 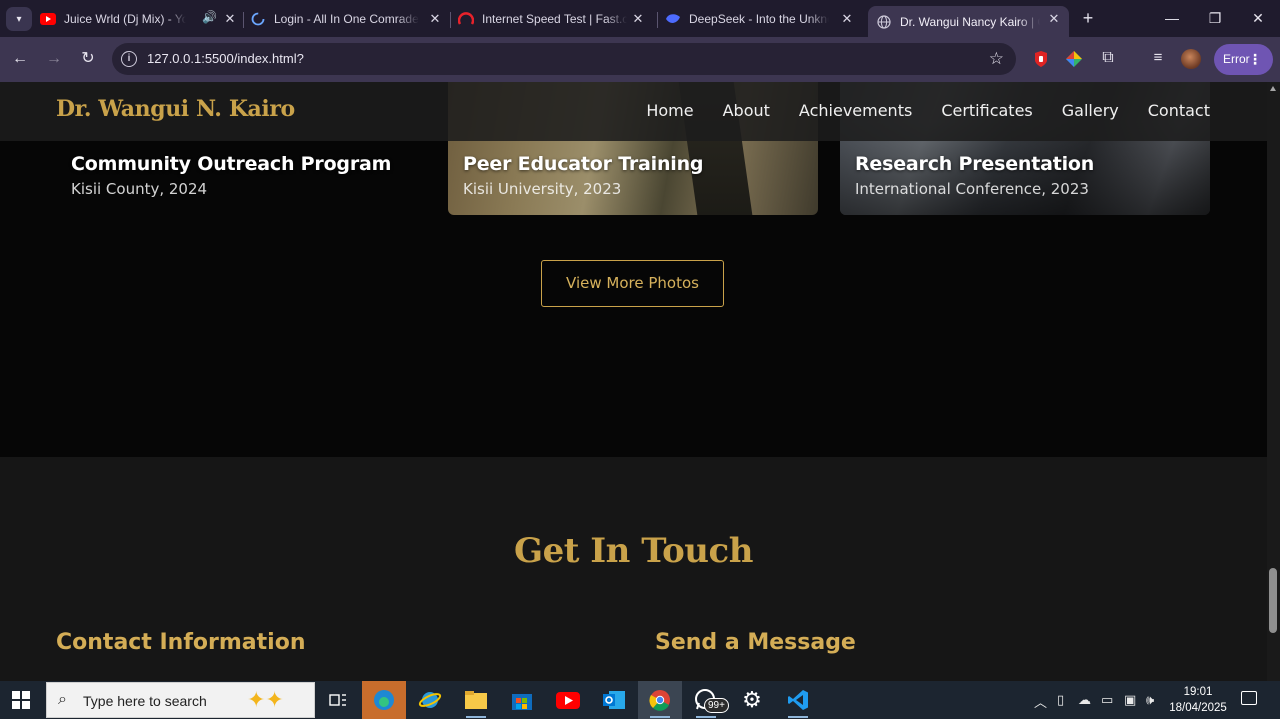 What do you see at coordinates (430, 700) in the screenshot?
I see `ie-icon` at bounding box center [430, 700].